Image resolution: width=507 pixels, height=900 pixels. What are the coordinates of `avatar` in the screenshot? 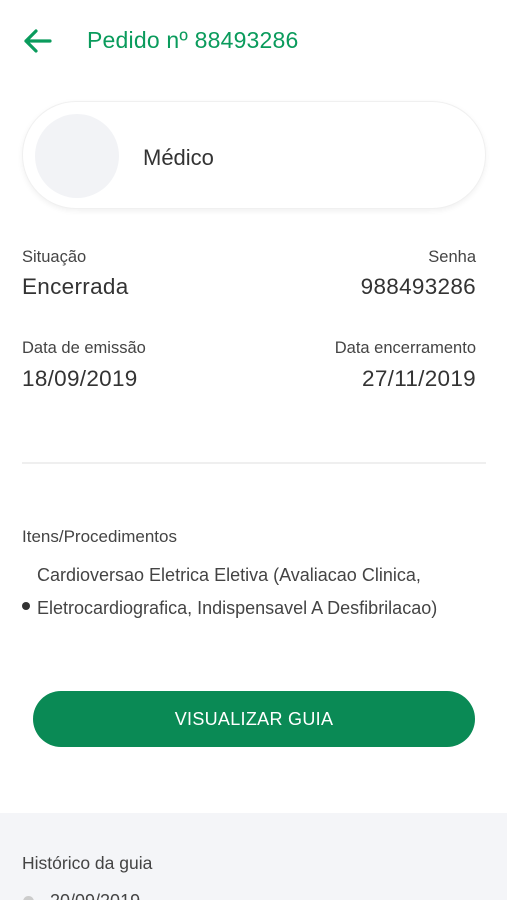 It's located at (77, 156).